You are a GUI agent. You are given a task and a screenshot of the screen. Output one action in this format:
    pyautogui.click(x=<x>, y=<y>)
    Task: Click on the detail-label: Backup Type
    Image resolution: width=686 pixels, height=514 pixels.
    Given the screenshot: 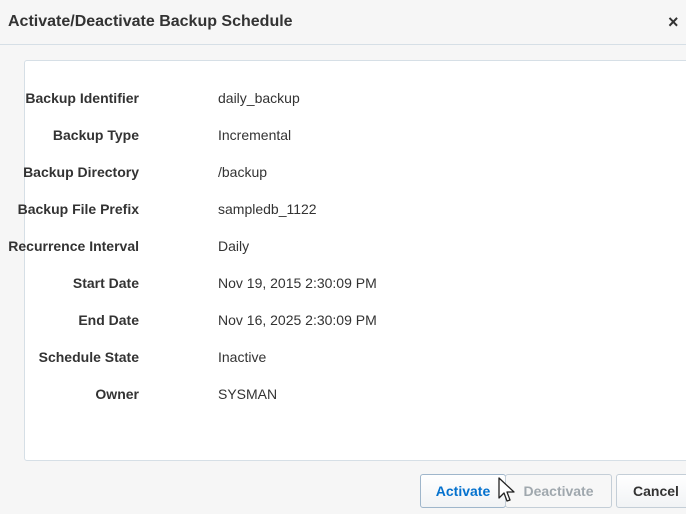 What is the action you would take?
    pyautogui.click(x=95, y=135)
    